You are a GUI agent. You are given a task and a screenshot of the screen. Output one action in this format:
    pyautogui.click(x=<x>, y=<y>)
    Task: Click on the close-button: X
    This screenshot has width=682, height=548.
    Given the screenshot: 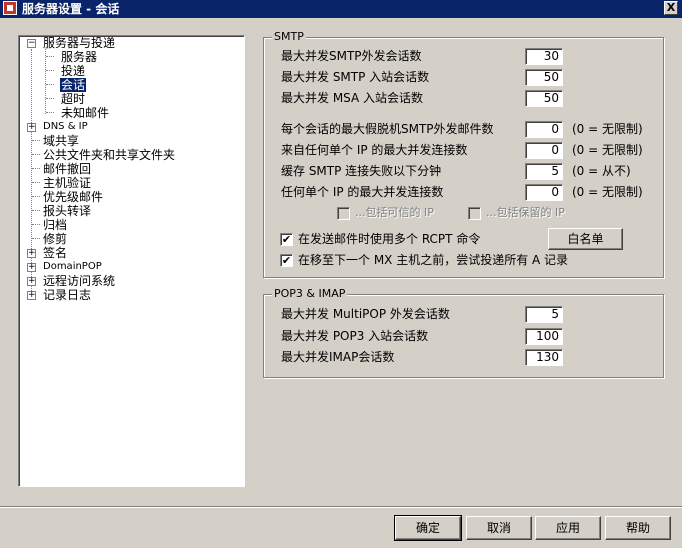 What is the action you would take?
    pyautogui.click(x=671, y=8)
    